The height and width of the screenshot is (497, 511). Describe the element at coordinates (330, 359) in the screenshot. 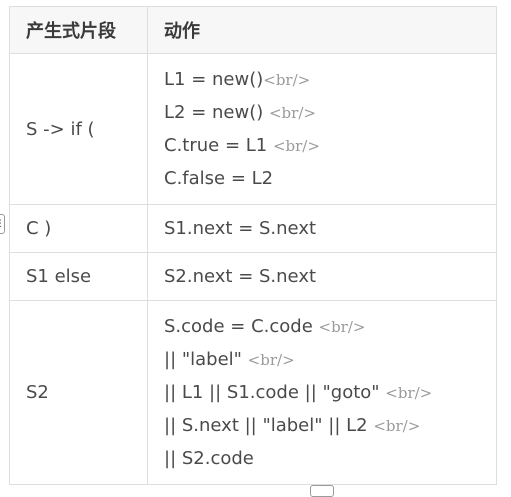

I see `action-line: || "label" <br/>` at that location.